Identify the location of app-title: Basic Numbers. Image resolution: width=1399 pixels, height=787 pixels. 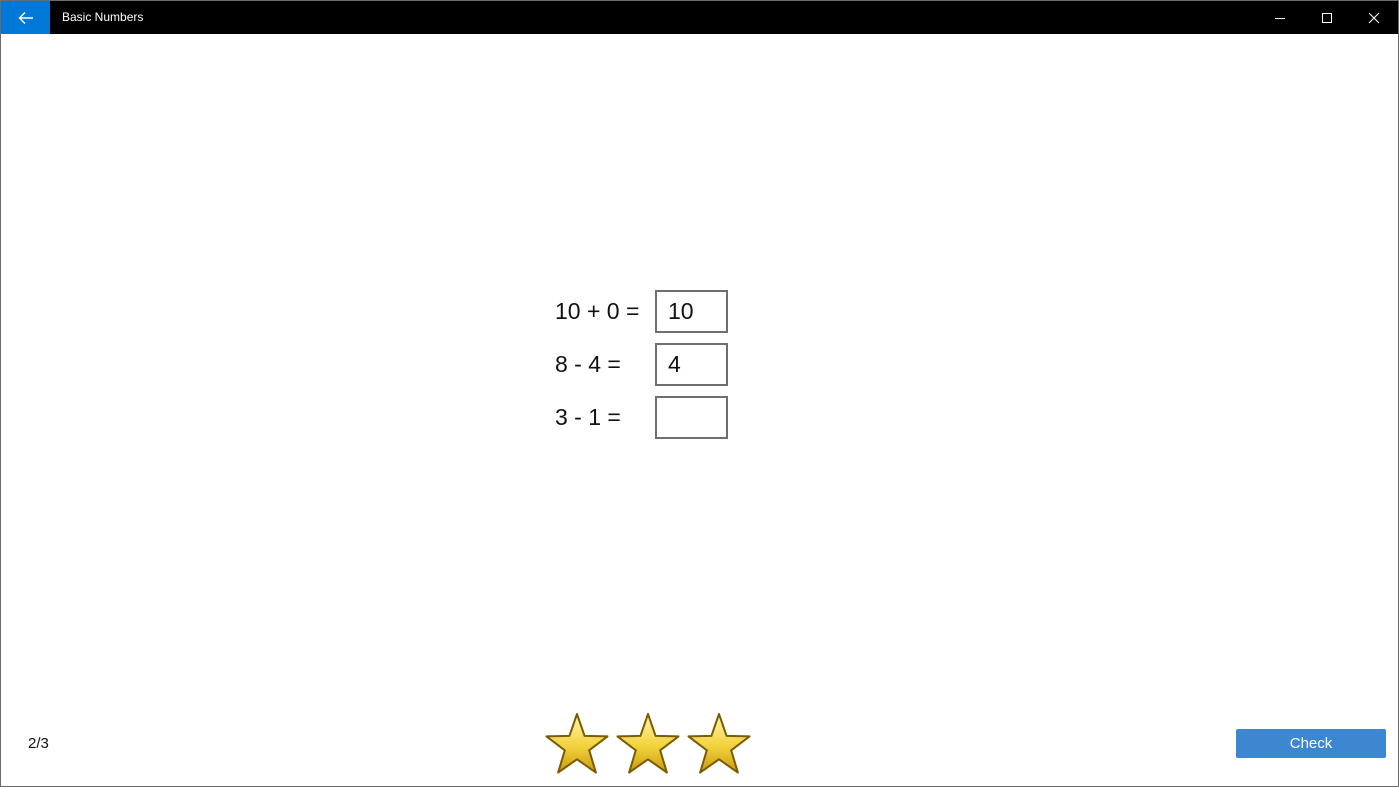
(103, 17).